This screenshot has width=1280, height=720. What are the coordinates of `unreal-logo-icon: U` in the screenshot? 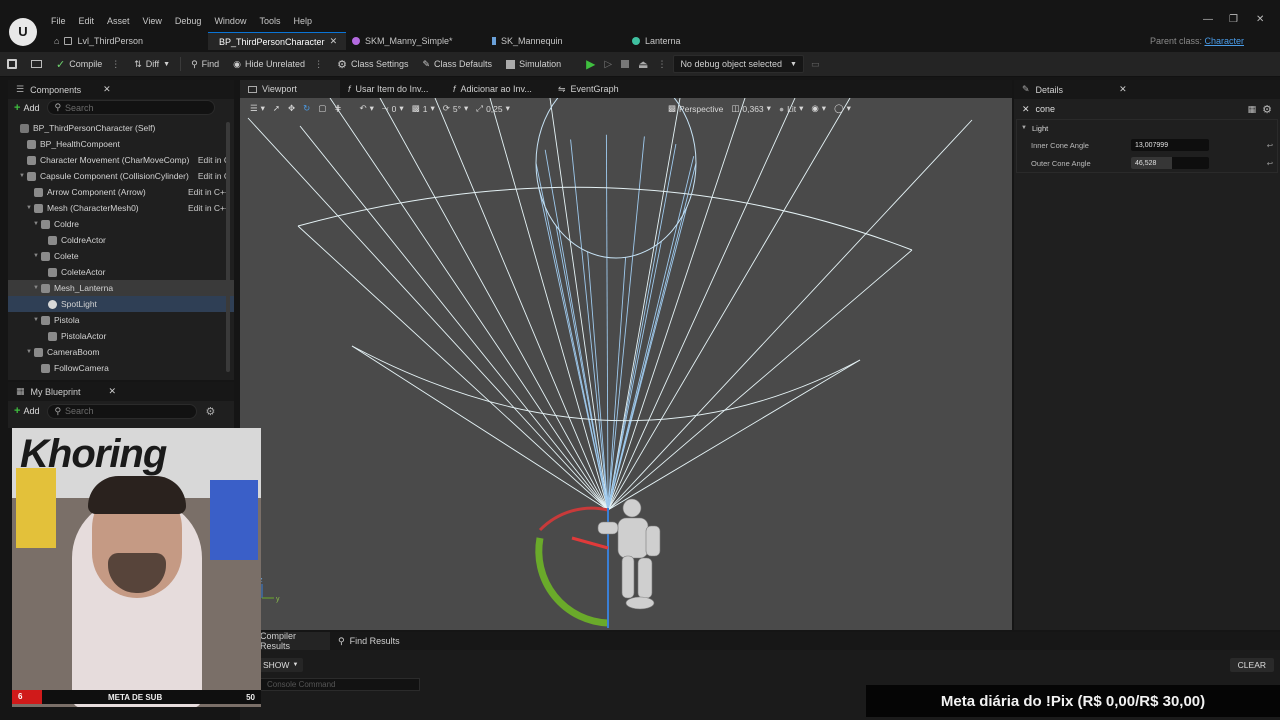 It's located at (23, 32).